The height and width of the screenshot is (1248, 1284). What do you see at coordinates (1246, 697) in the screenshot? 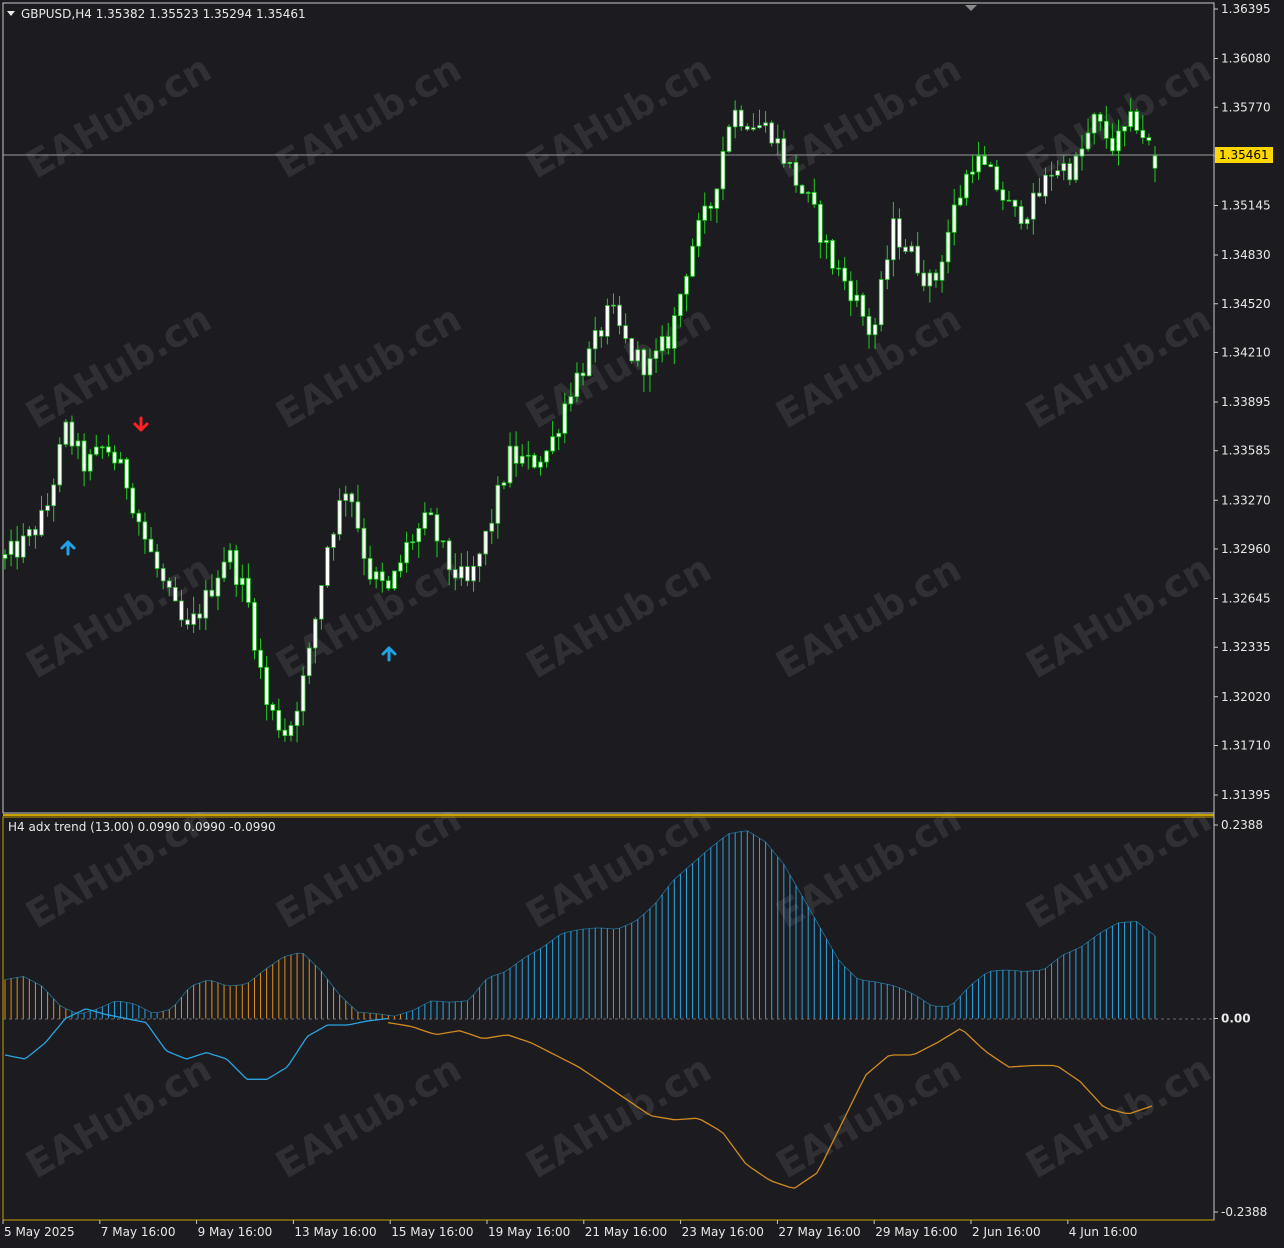
I see `price-tick-label: 1.32020` at bounding box center [1246, 697].